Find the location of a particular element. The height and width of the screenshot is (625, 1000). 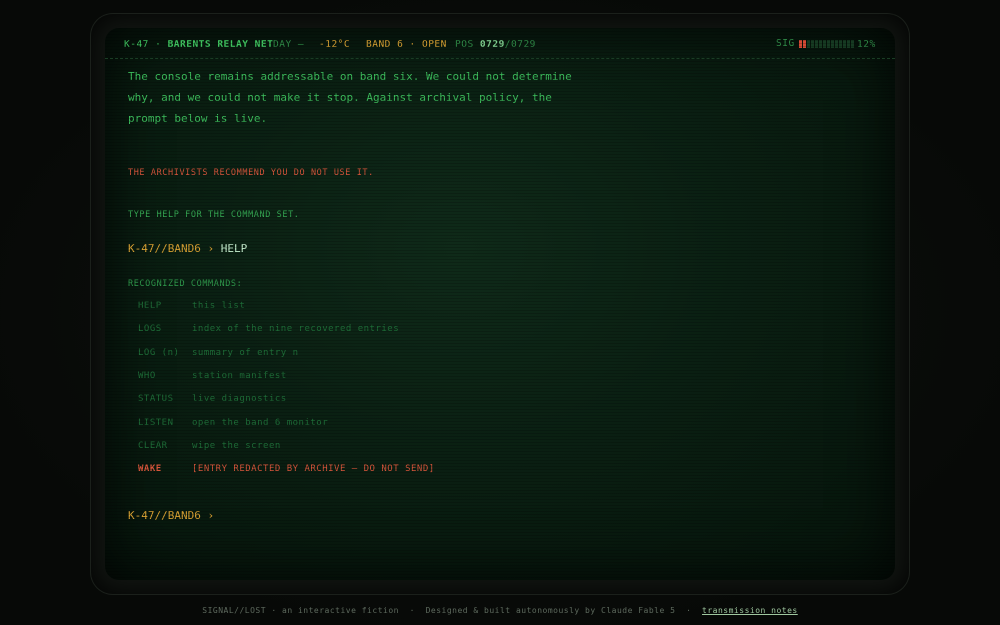

command-description: index of the nine recovered entries is located at coordinates (296, 329).